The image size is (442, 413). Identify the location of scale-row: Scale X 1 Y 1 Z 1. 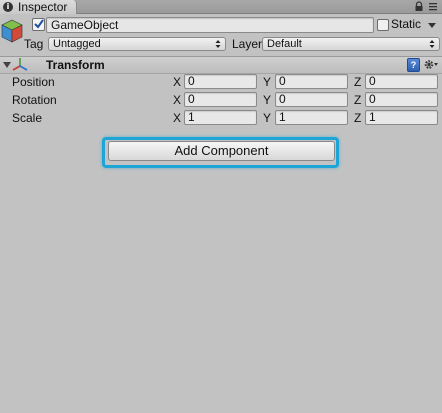
(221, 118).